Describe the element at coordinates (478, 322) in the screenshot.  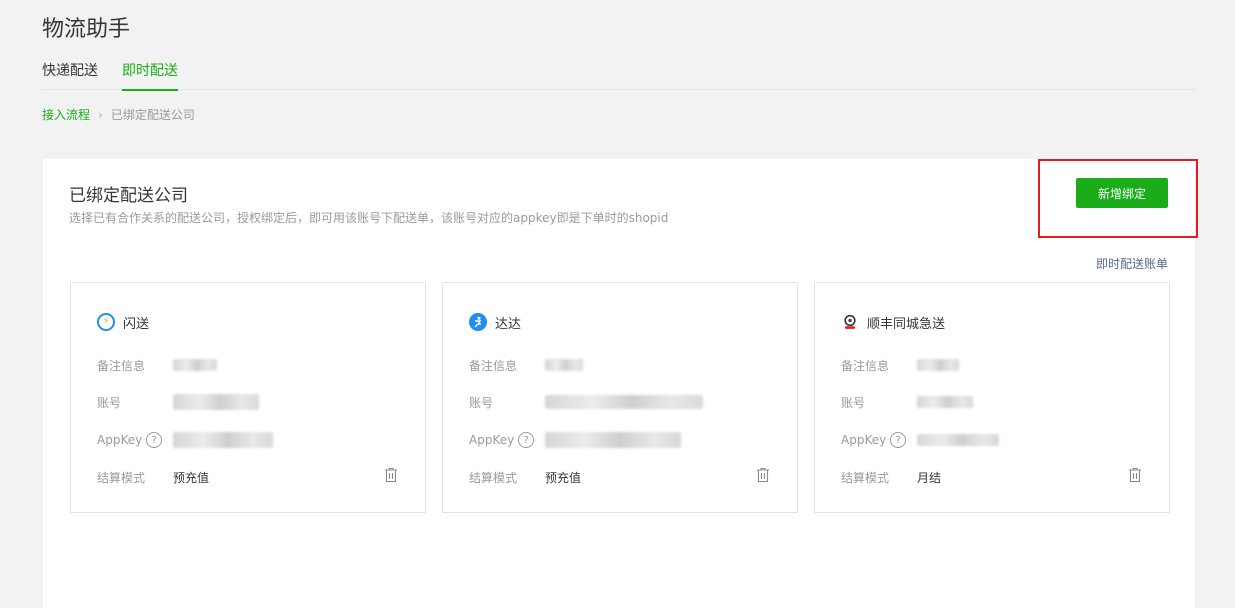
I see `courier-icon` at that location.